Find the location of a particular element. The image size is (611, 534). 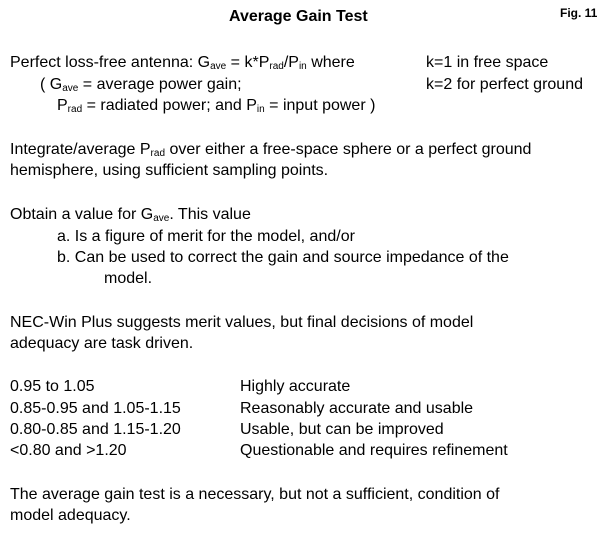

merit-rating-2: Reasonably accurate and usable is located at coordinates (357, 408).